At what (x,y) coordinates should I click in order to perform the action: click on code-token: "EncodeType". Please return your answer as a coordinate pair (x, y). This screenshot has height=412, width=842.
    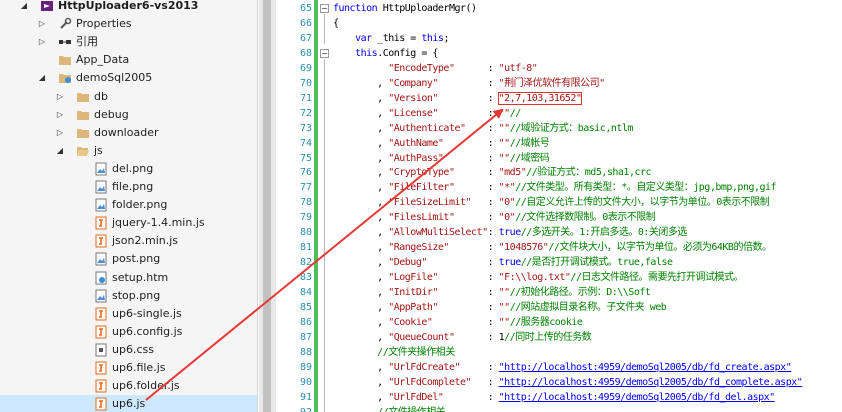
    Looking at the image, I should click on (421, 68).